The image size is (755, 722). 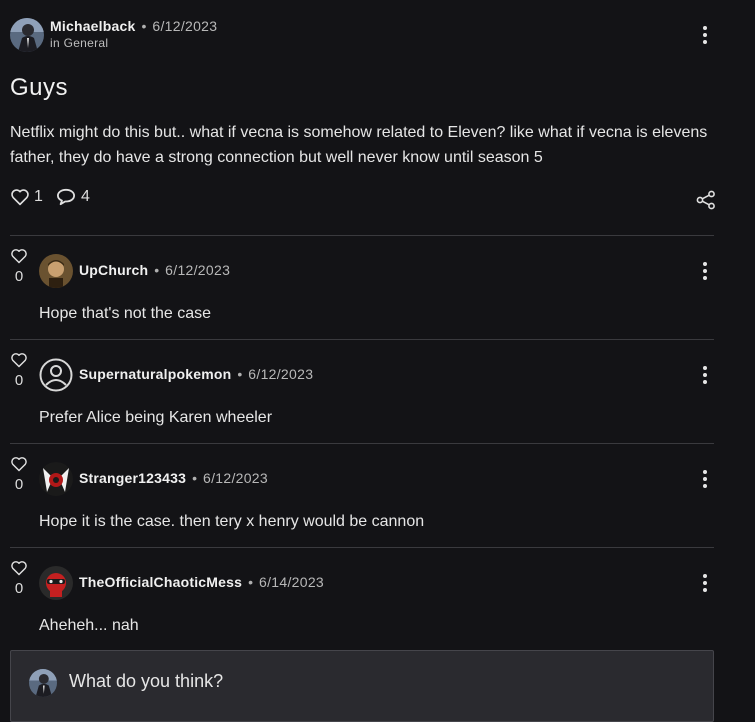 I want to click on comment-author-line: Stranger123433 • 6/12/2023, so click(x=173, y=478).